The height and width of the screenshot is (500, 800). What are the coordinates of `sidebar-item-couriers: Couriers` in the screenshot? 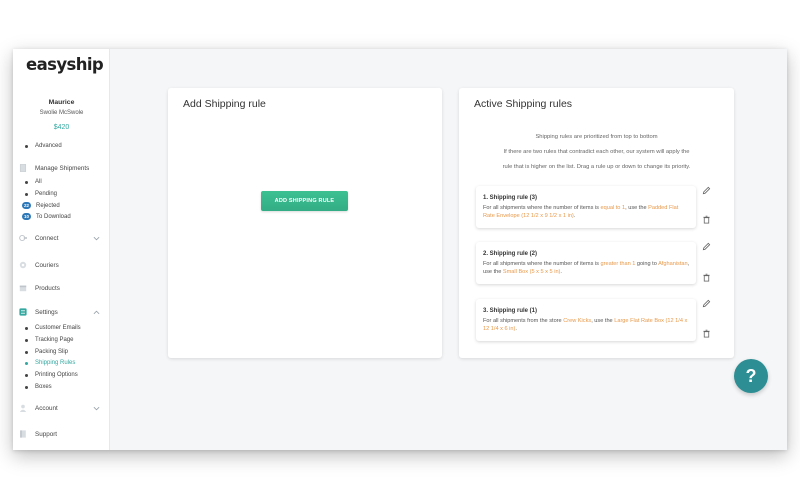 It's located at (47, 265).